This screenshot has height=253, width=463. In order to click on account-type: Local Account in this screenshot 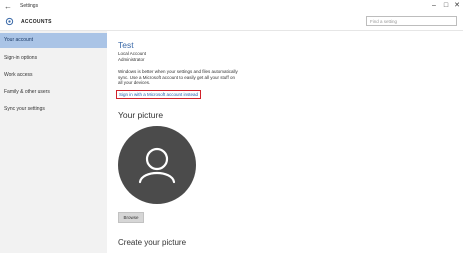, I will do `click(132, 53)`.